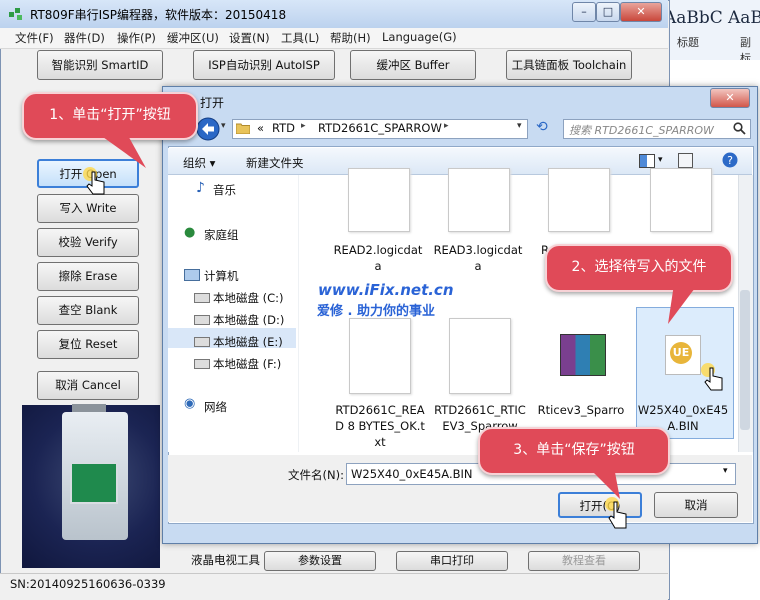  Describe the element at coordinates (15, 14) in the screenshot. I see `app-icon` at that location.